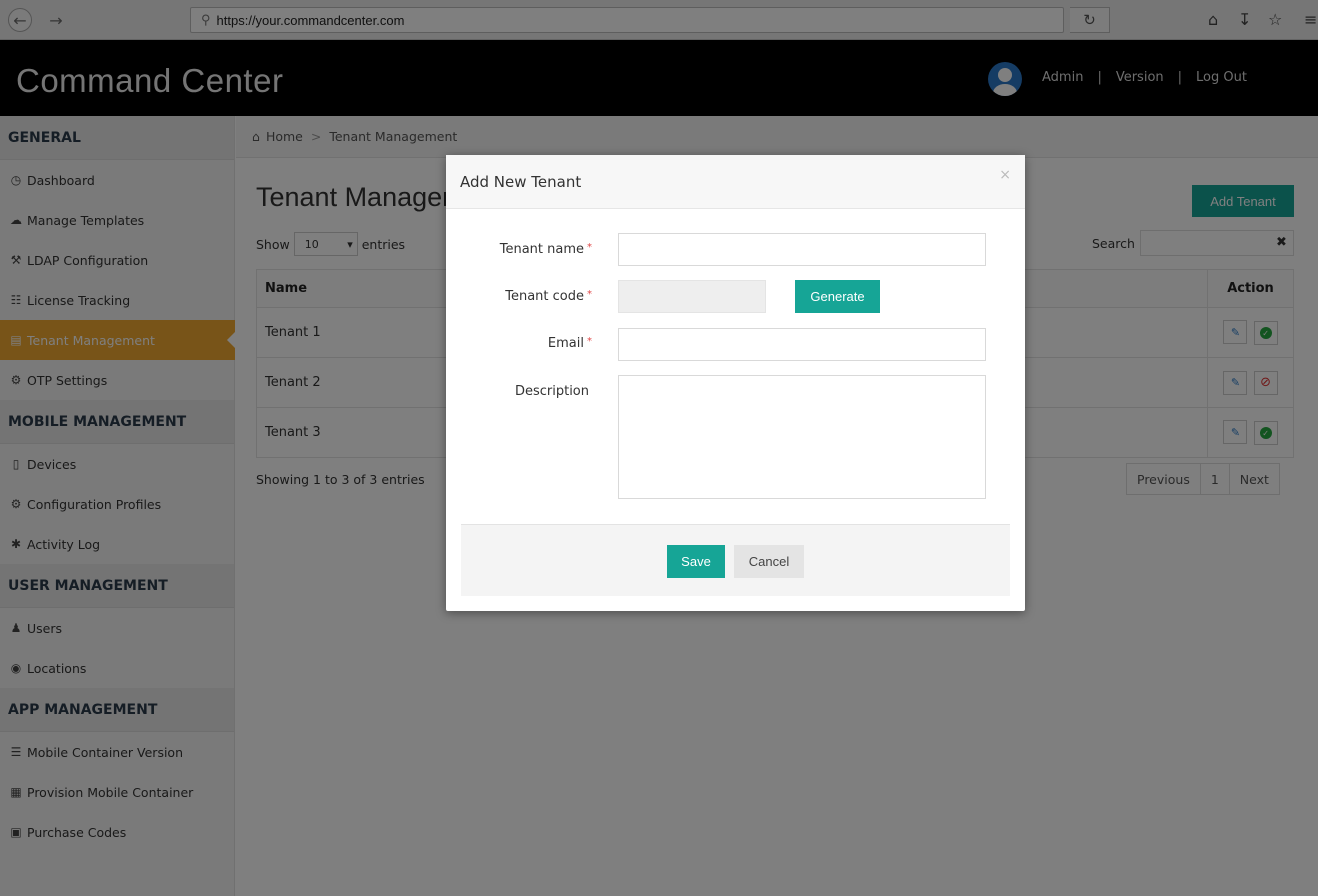 The width and height of the screenshot is (1318, 896). What do you see at coordinates (551, 391) in the screenshot?
I see `label-text: Description` at bounding box center [551, 391].